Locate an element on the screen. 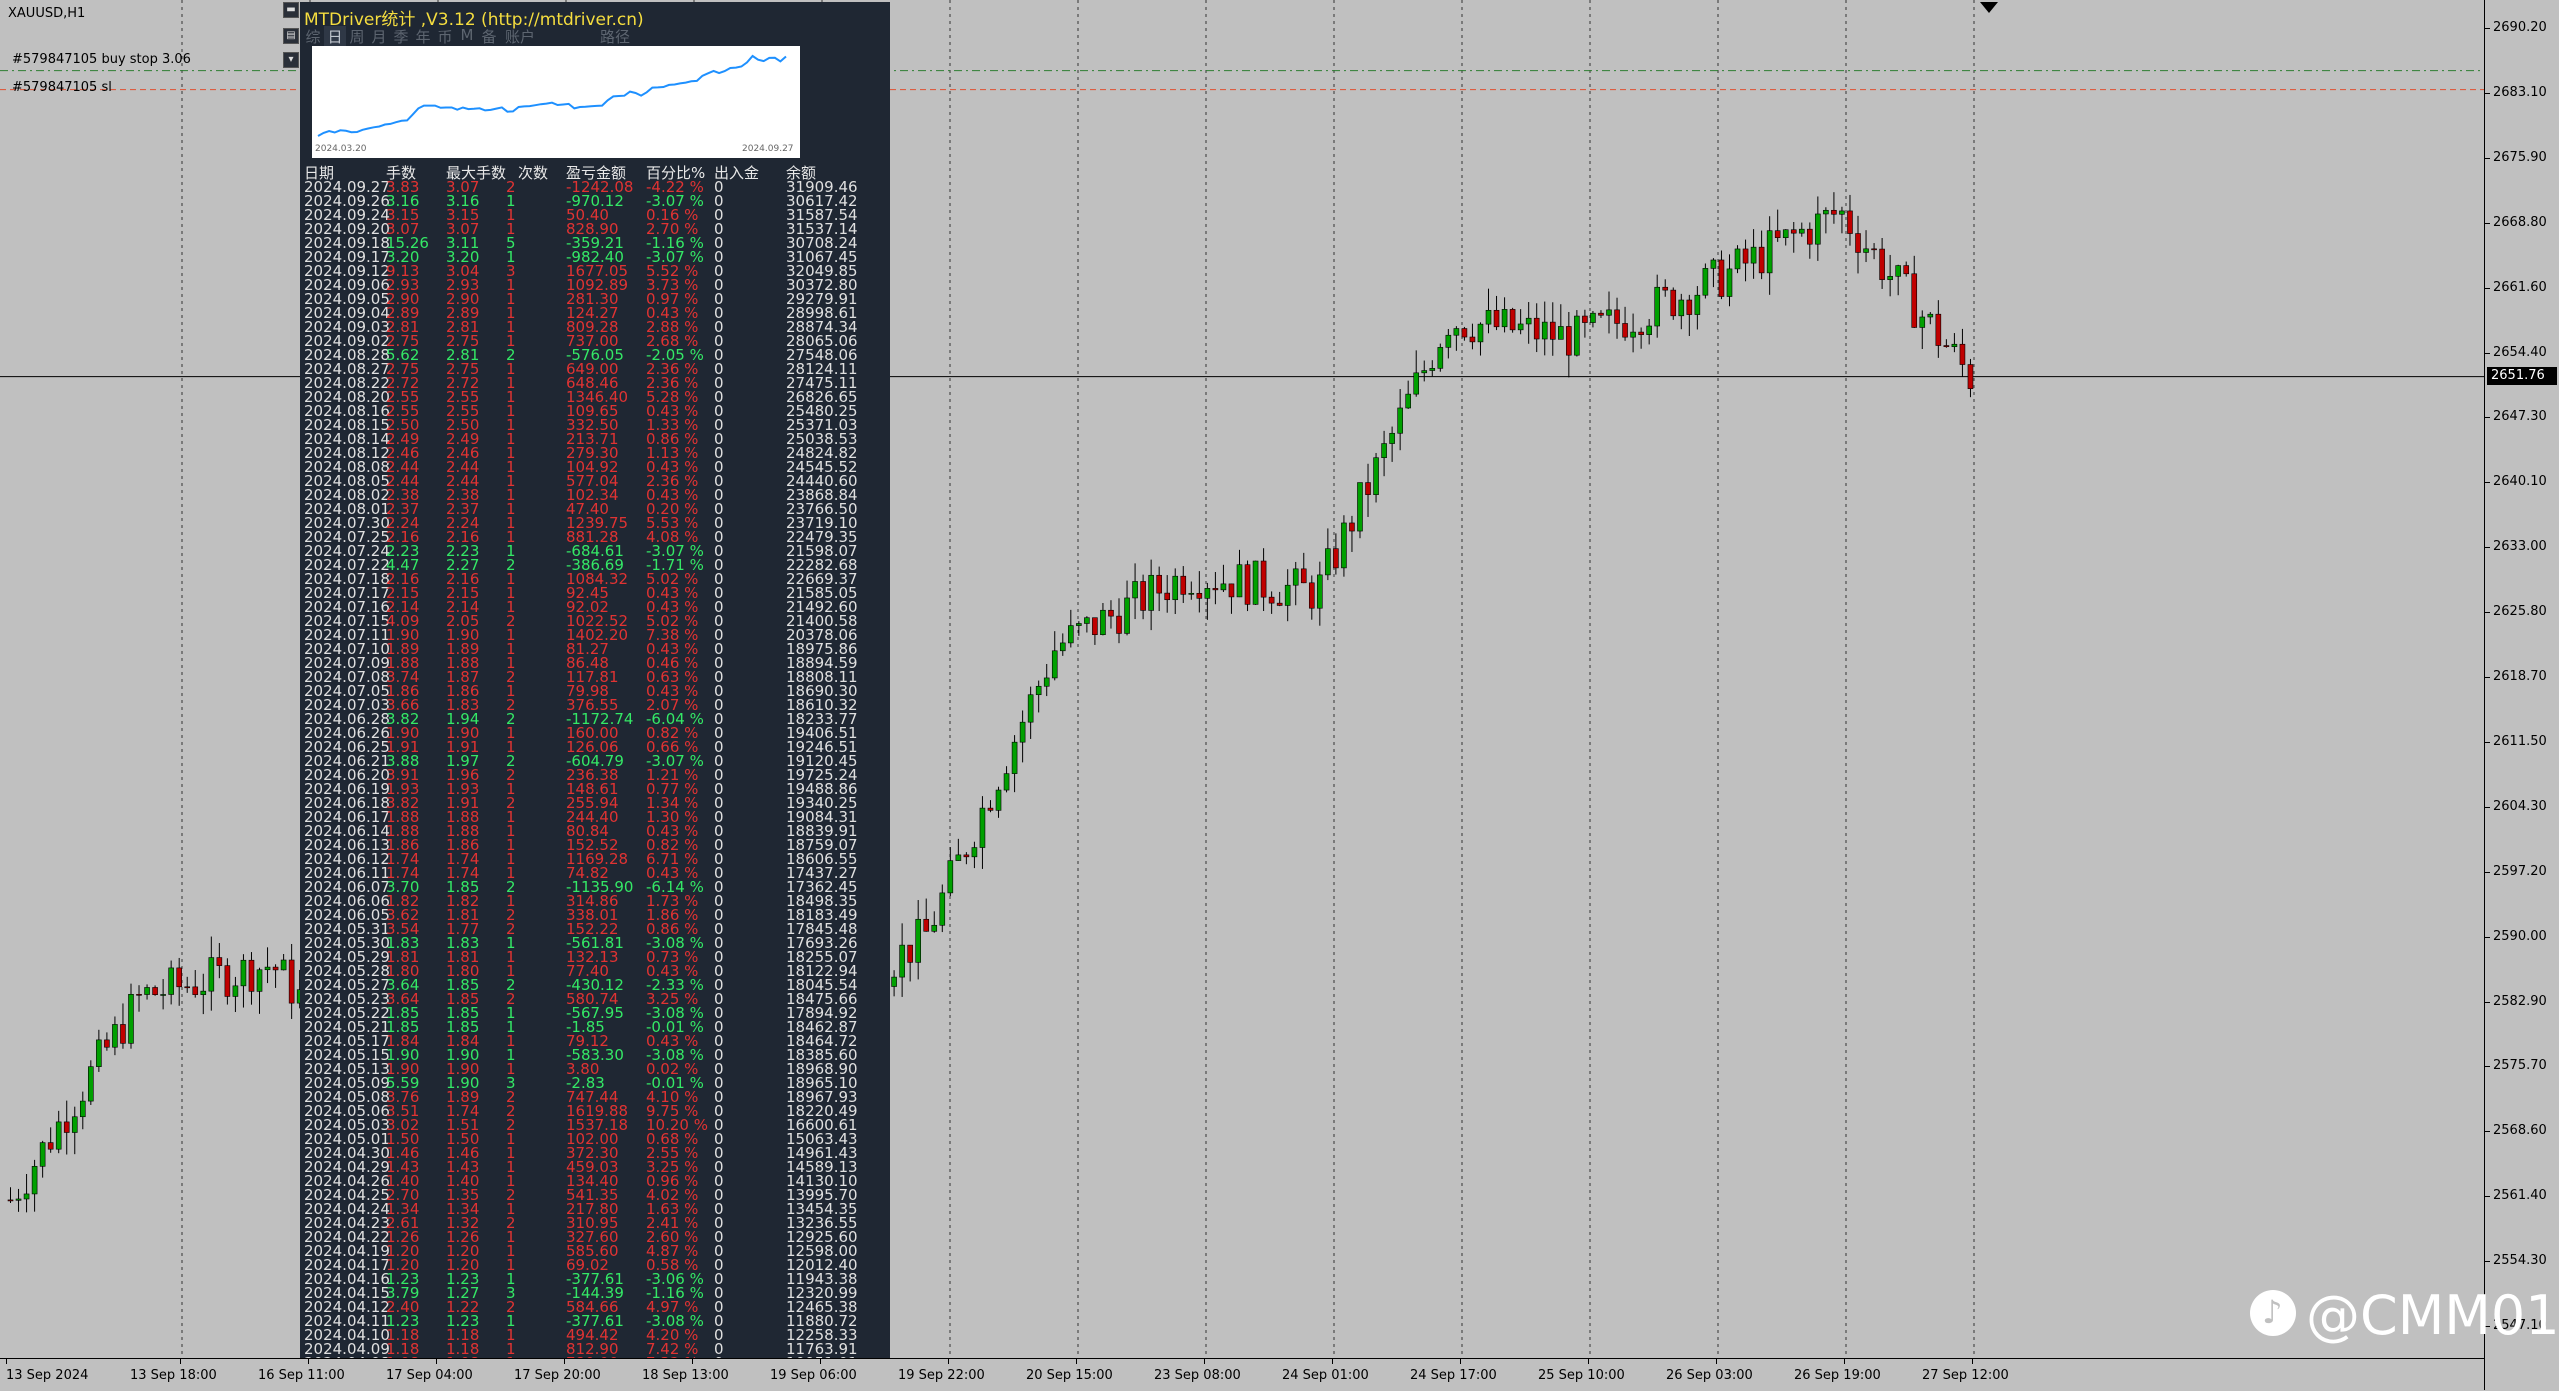 This screenshot has height=1391, width=2559. tab-week: 周 is located at coordinates (357, 36).